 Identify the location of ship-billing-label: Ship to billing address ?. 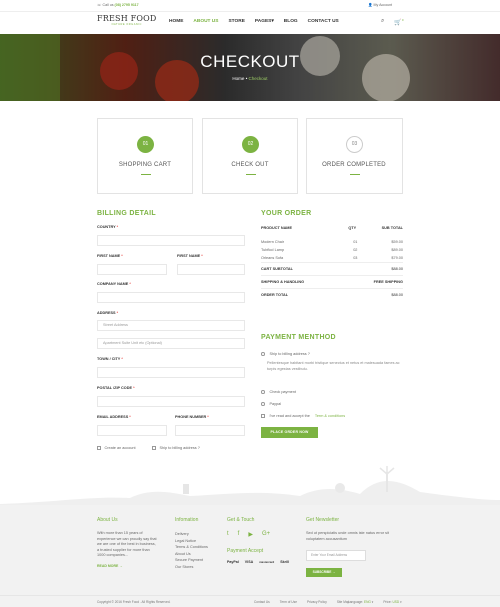
(179, 448).